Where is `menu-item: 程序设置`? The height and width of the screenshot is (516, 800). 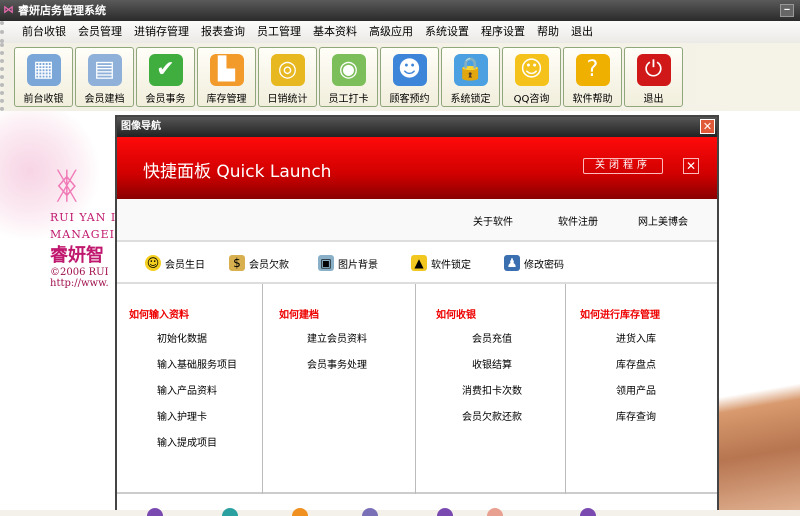
menu-item: 程序设置 is located at coordinates (503, 32).